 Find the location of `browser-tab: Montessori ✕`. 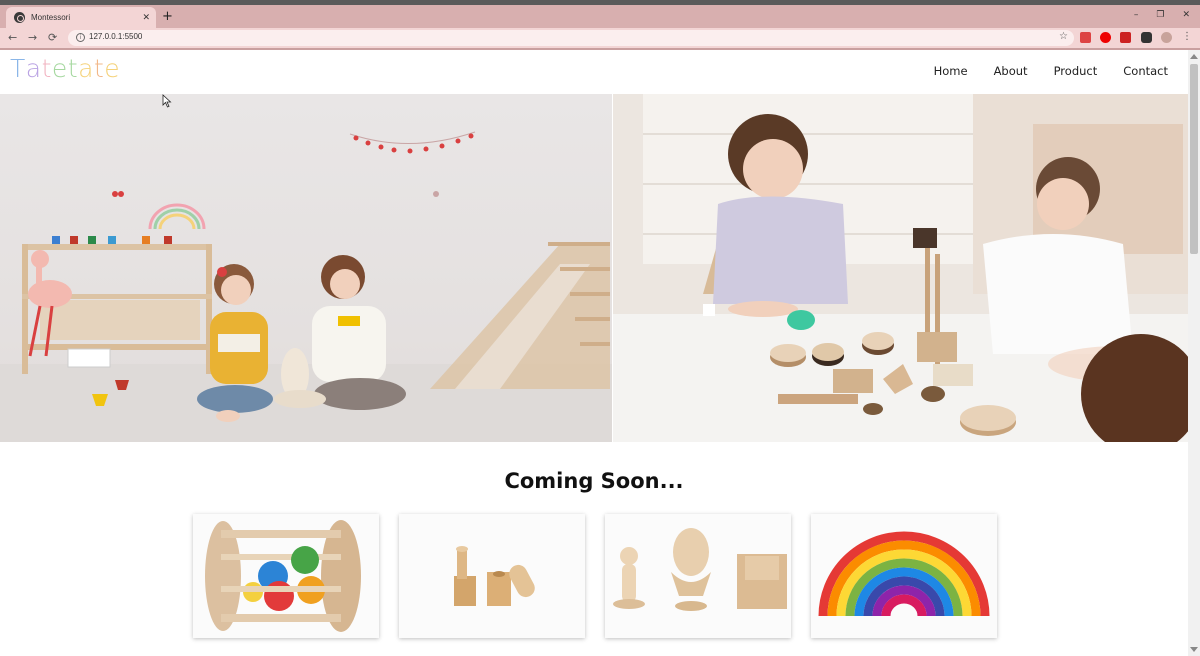

browser-tab: Montessori ✕ is located at coordinates (81, 17).